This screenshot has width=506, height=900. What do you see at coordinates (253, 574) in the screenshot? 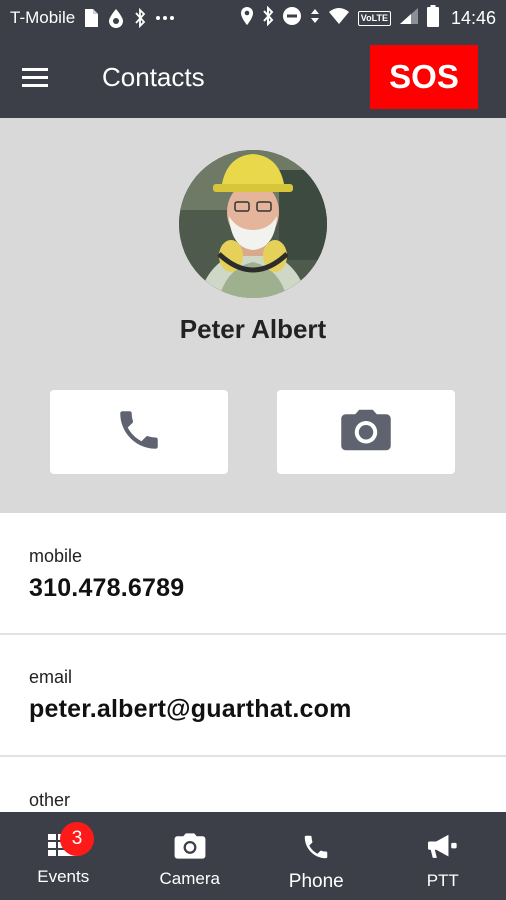
I see `detail-row-mobile: mobile 310.478.6789` at bounding box center [253, 574].